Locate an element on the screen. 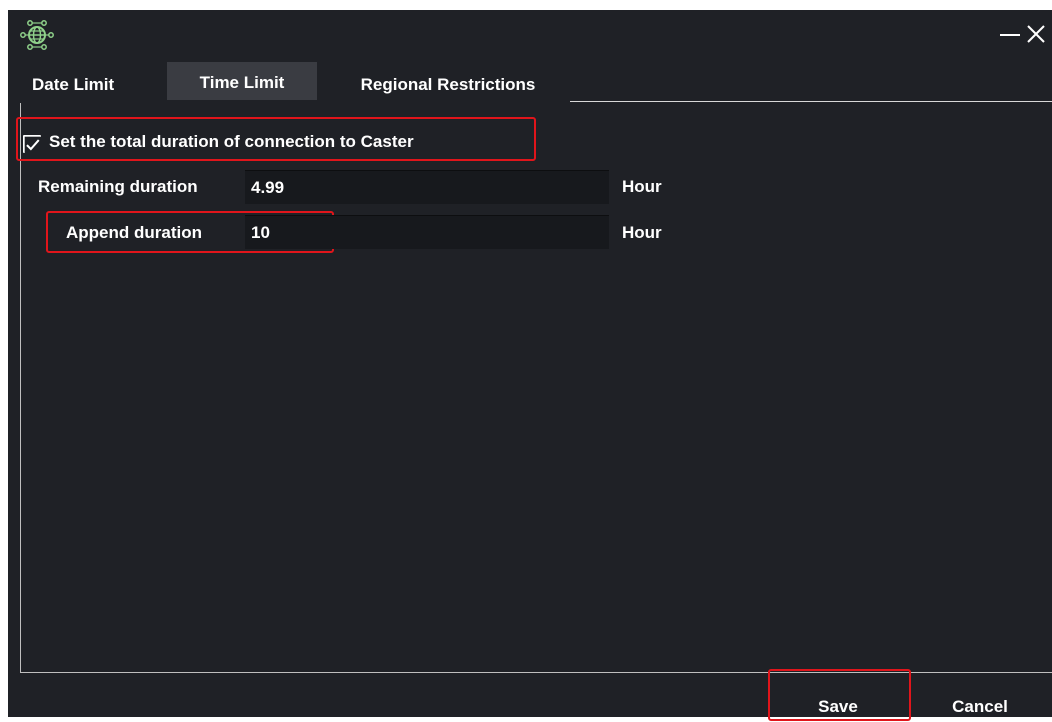 The width and height of the screenshot is (1052, 722). title-bar is located at coordinates (530, 35).